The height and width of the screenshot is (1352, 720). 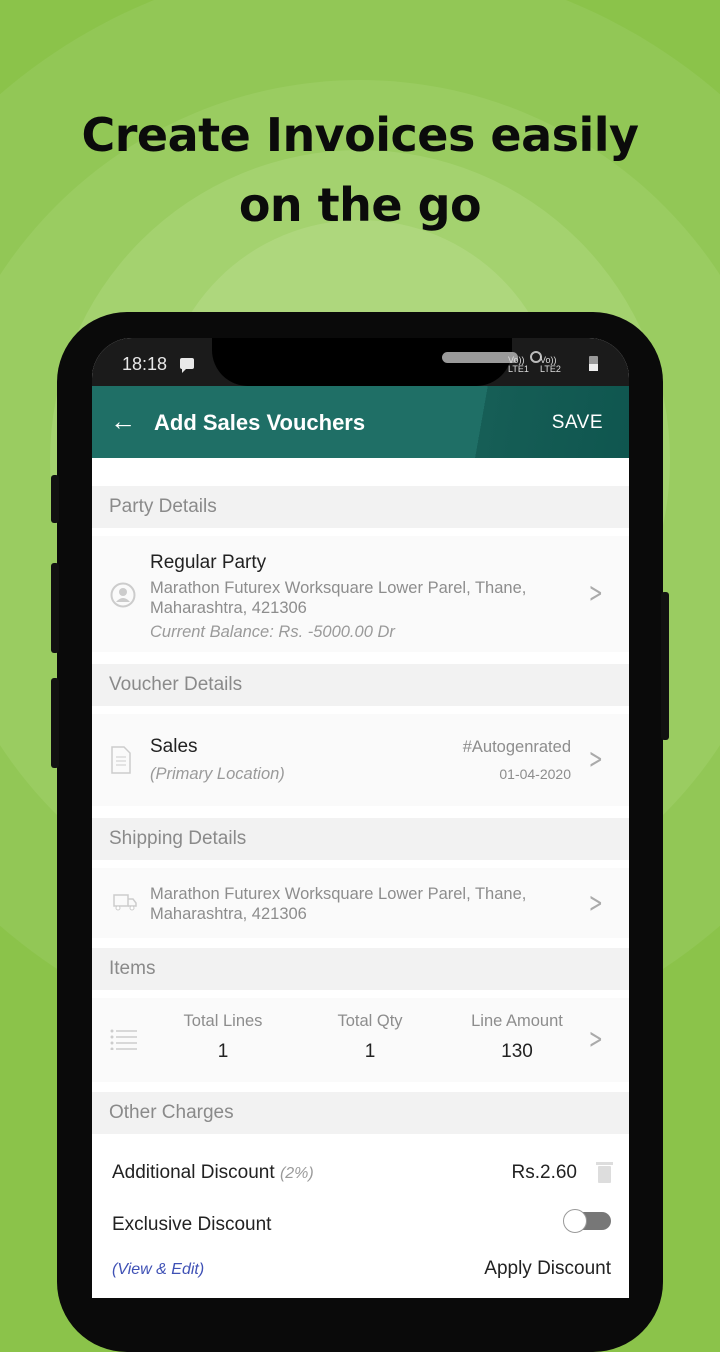 I want to click on additional-discount-row: Additional Discount (2%) Rs.2.60, so click(x=362, y=1173).